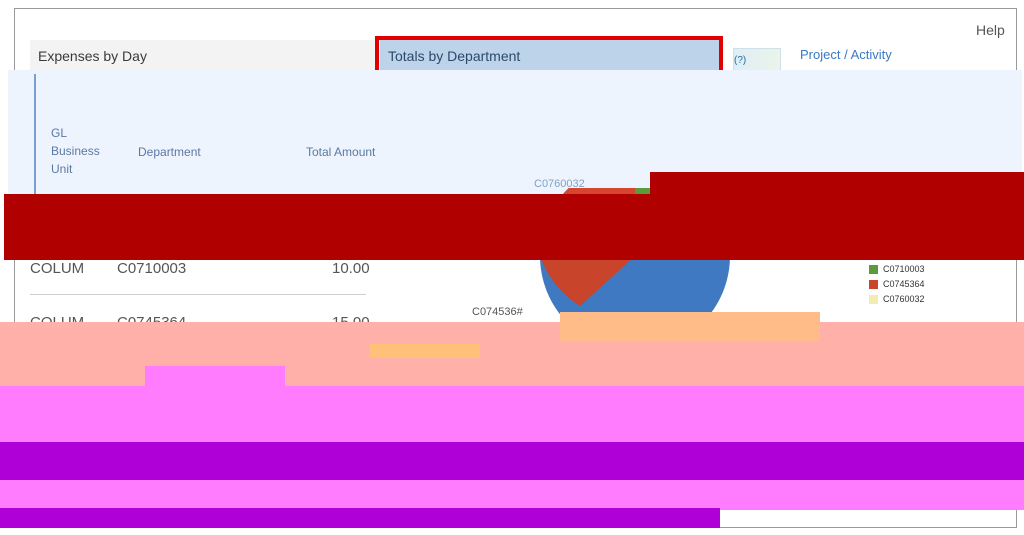 Image resolution: width=1024 pixels, height=535 pixels. What do you see at coordinates (169, 152) in the screenshot?
I see `column-header-department: Department` at bounding box center [169, 152].